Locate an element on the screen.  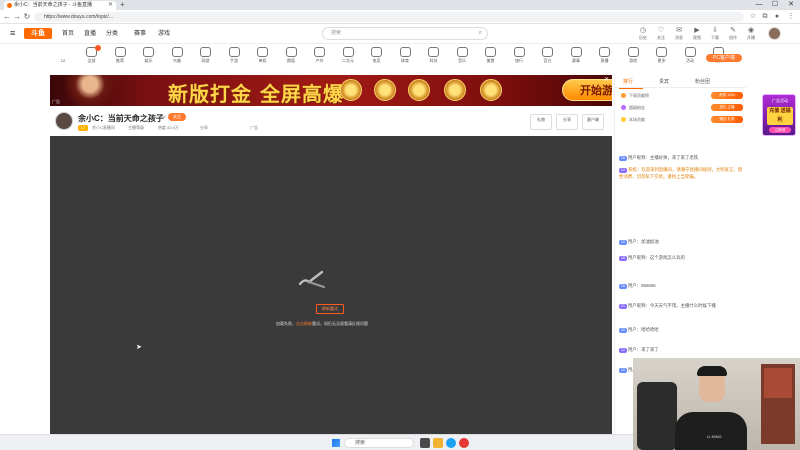
header-go-live: ◉ 开播 is located at coordinates (751, 33).